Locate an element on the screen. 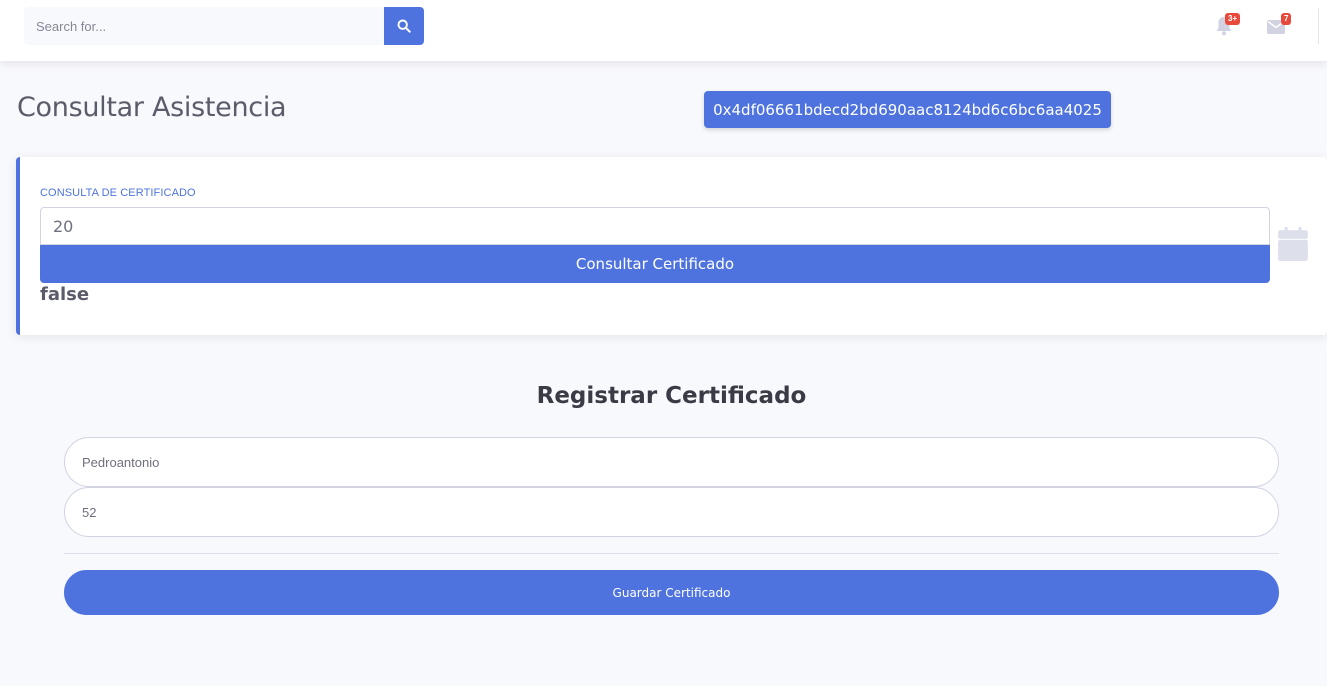  search-icon is located at coordinates (404, 26).